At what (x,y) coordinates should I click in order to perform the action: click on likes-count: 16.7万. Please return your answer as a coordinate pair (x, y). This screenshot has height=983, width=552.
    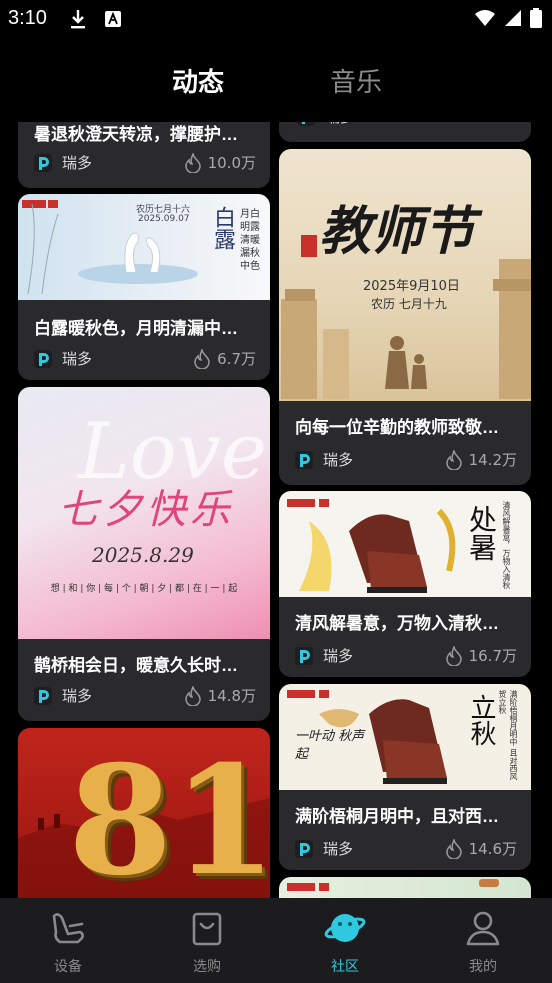
    Looking at the image, I should click on (492, 656).